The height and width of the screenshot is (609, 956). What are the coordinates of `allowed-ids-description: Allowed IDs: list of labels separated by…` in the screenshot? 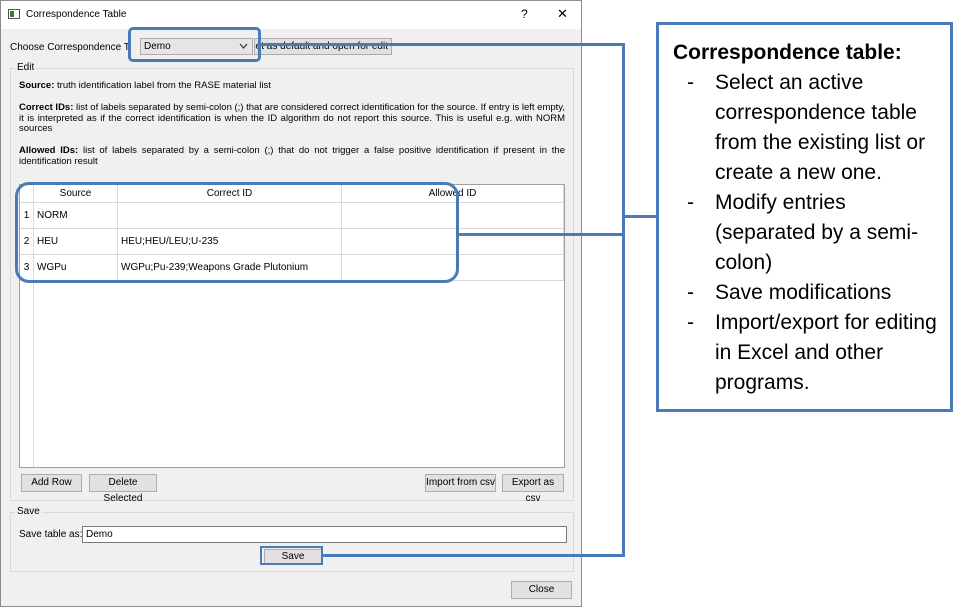 It's located at (292, 156).